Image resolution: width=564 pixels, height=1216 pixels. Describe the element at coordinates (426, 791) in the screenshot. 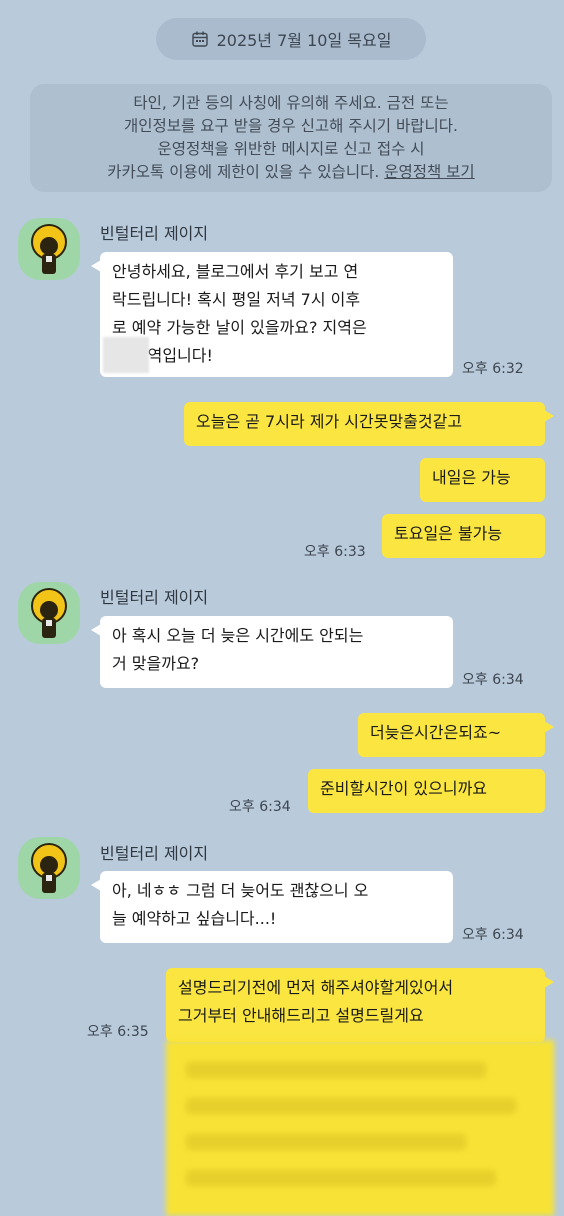

I see `outgoing-message: 준비할시간이 있으니까요` at that location.